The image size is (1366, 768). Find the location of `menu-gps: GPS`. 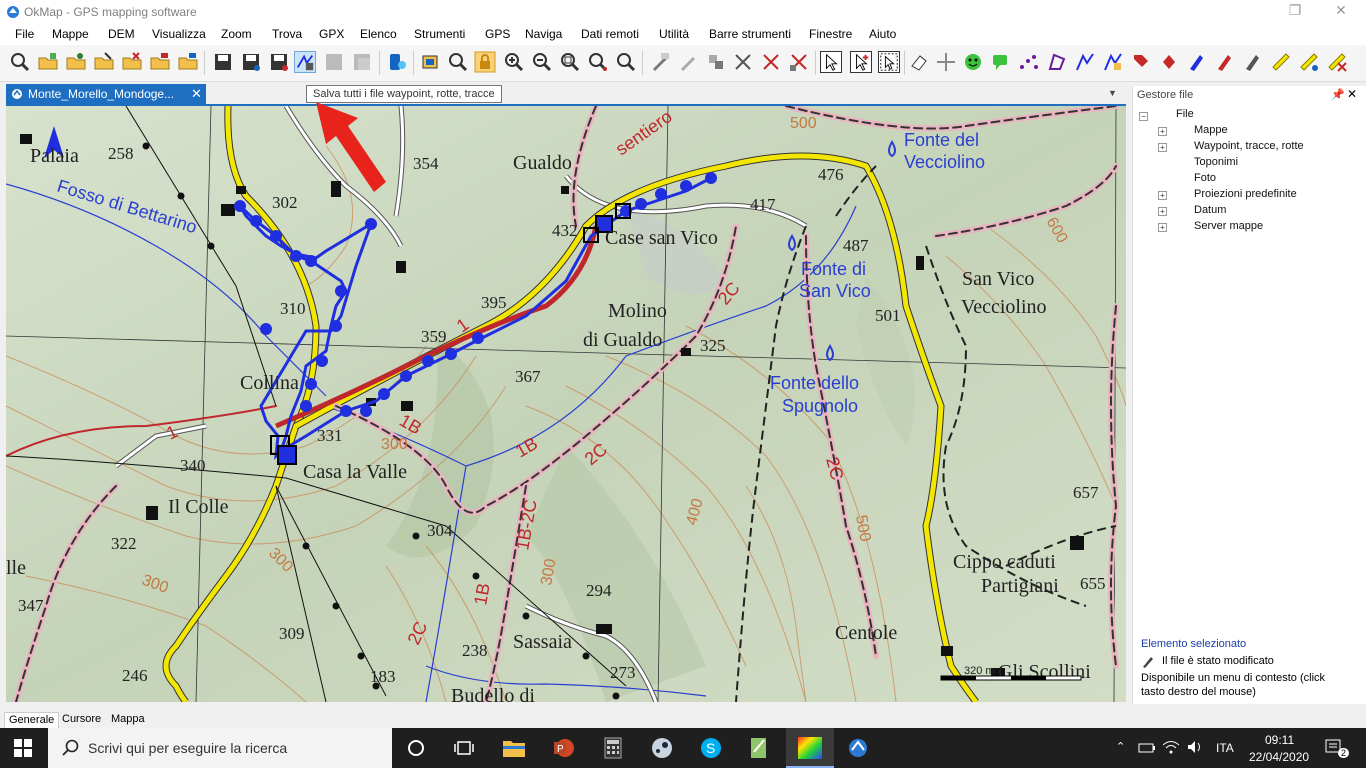

menu-gps: GPS is located at coordinates (497, 34).